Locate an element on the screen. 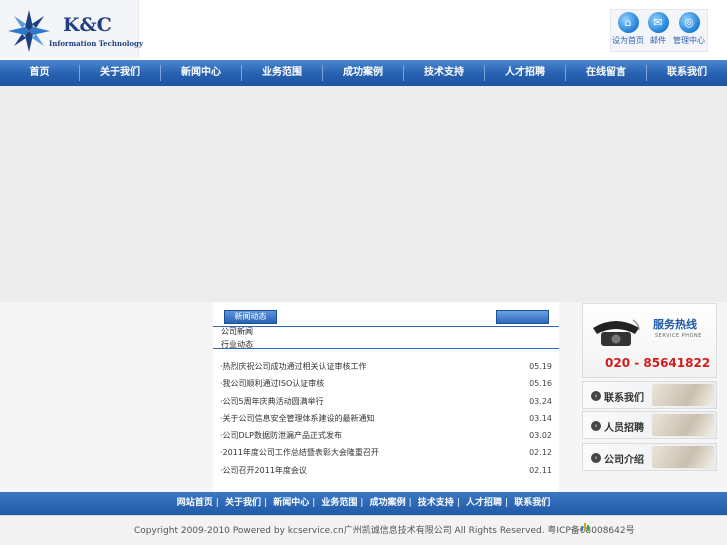  hotline-subtitle: SERVICE PHONE is located at coordinates (678, 336).